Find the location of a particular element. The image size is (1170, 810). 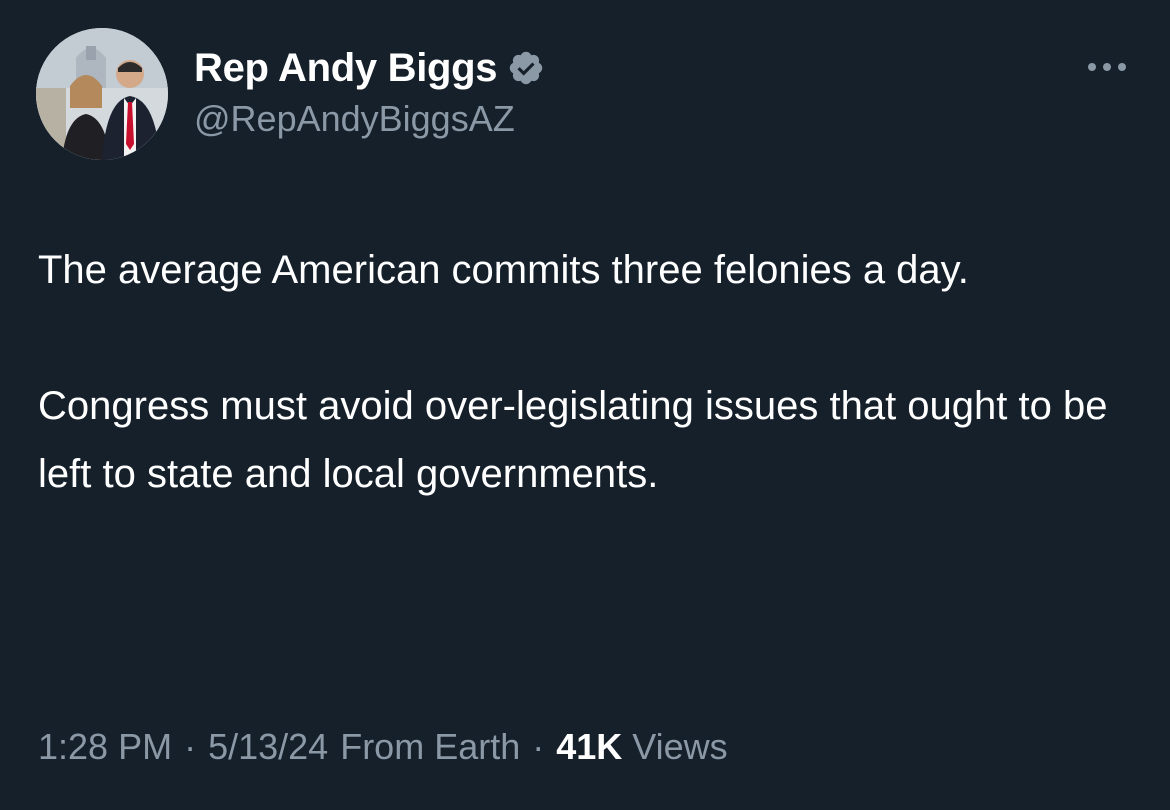

tweet-meta: 1:28 PM · 5/13/24 From Earth · 41K Views is located at coordinates (383, 747).